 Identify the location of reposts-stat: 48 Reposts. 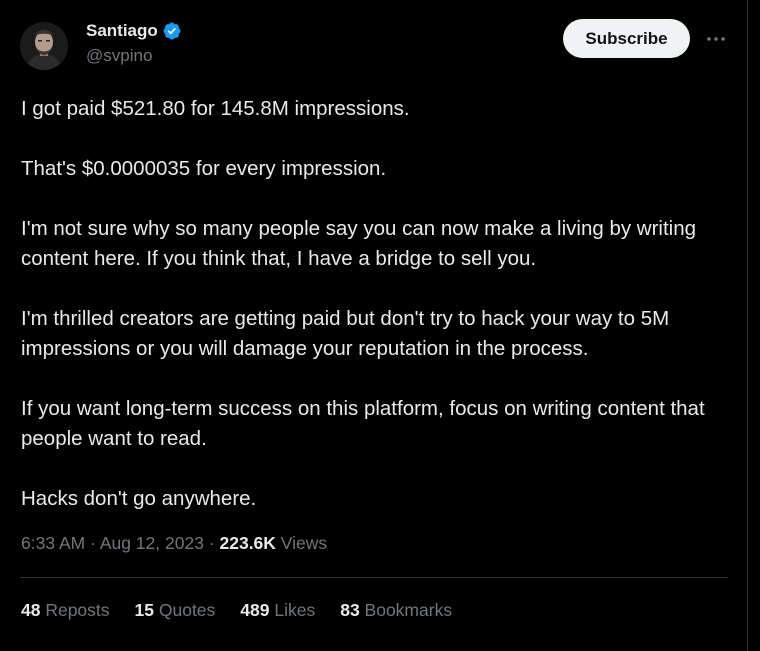
(65, 610).